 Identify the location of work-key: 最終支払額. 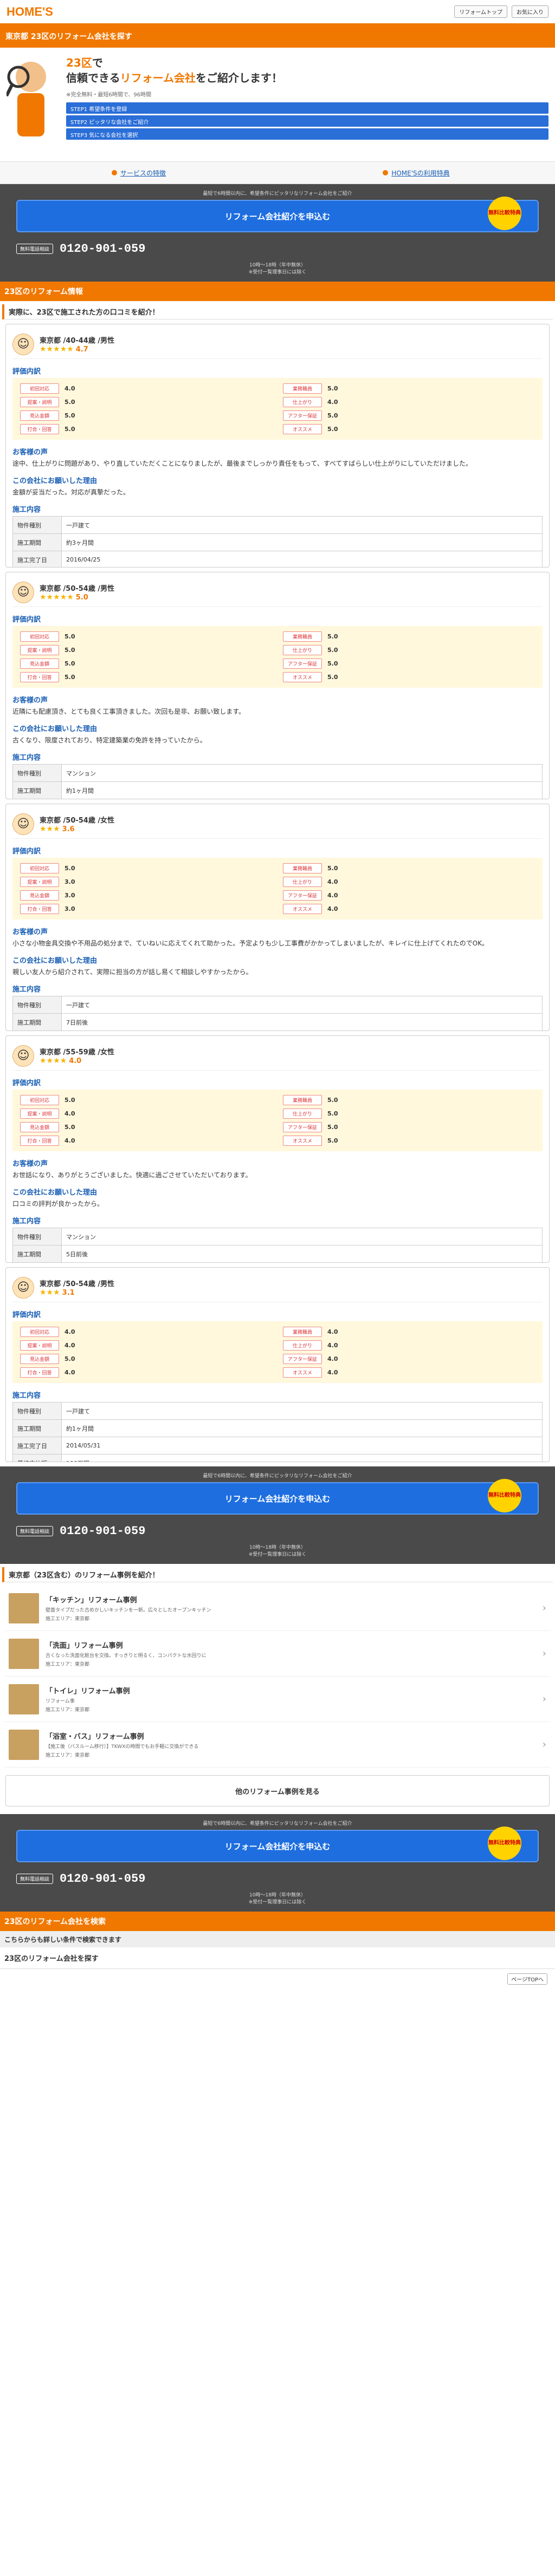
(37, 1458).